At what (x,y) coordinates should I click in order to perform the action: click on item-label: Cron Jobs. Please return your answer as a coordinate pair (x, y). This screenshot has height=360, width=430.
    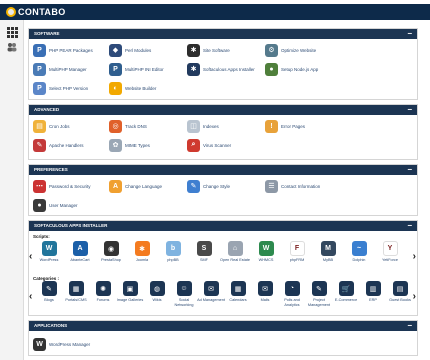
    Looking at the image, I should click on (59, 126).